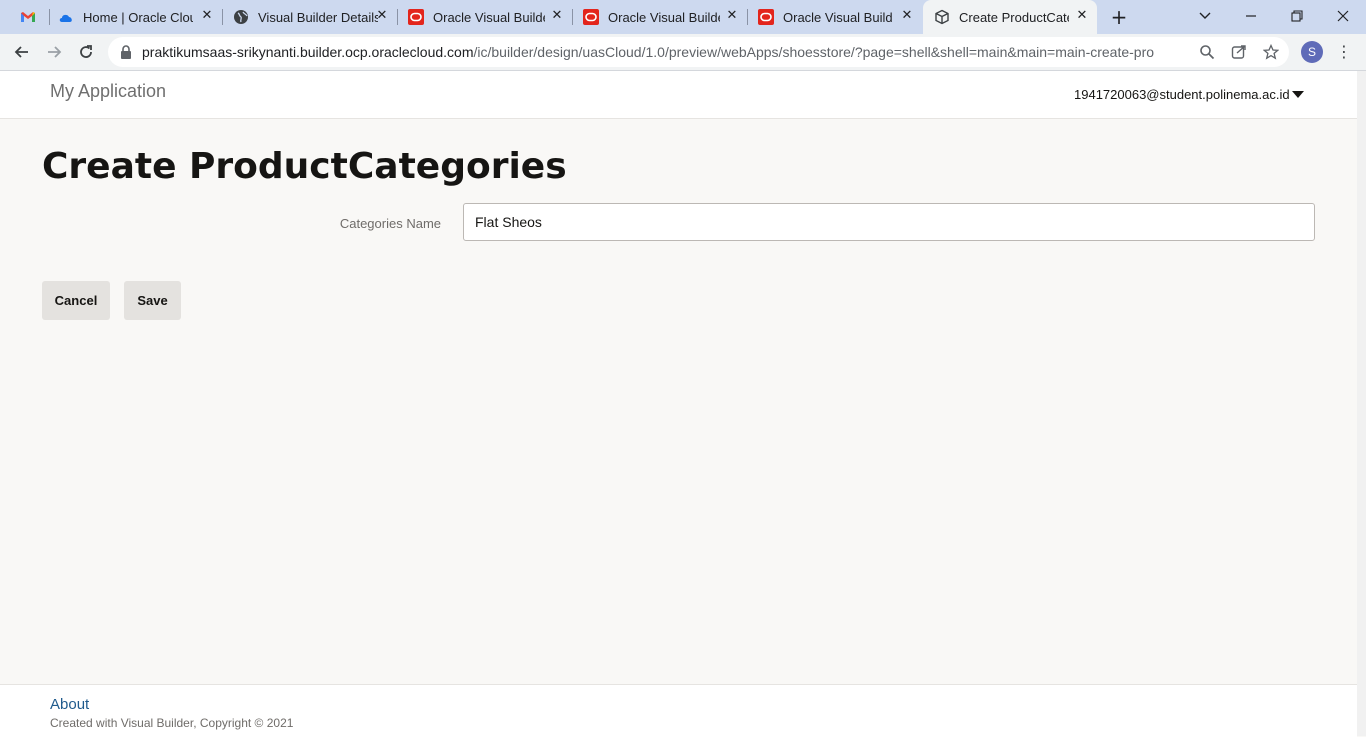 The width and height of the screenshot is (1366, 737). Describe the element at coordinates (889, 222) in the screenshot. I see `categories-name-input` at that location.